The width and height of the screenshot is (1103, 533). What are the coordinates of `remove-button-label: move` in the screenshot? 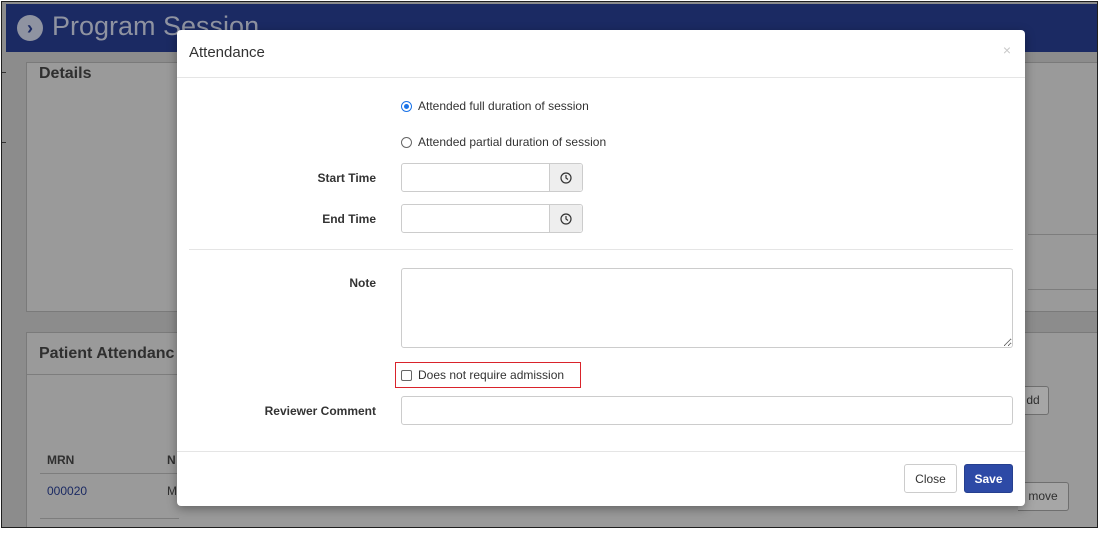 It's located at (1043, 496).